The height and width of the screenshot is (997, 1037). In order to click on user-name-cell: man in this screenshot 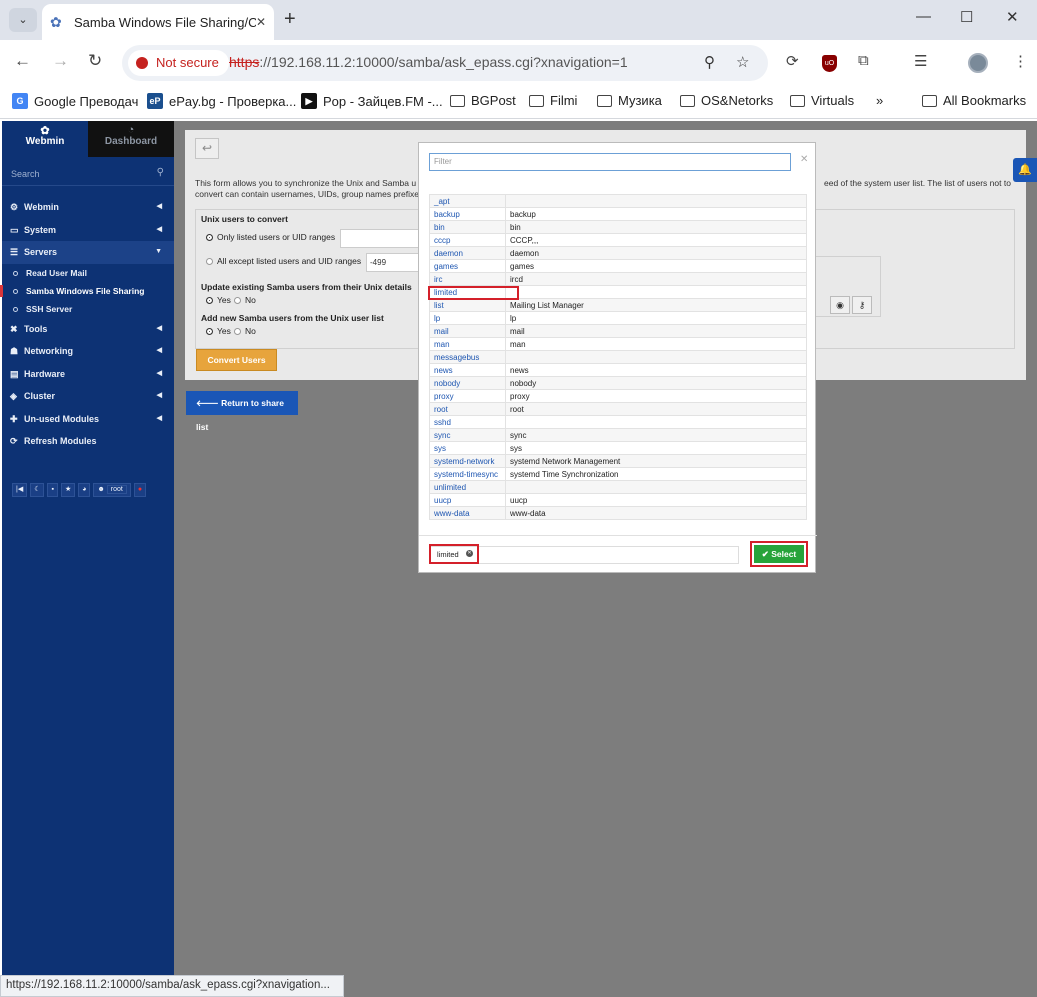, I will do `click(467, 344)`.